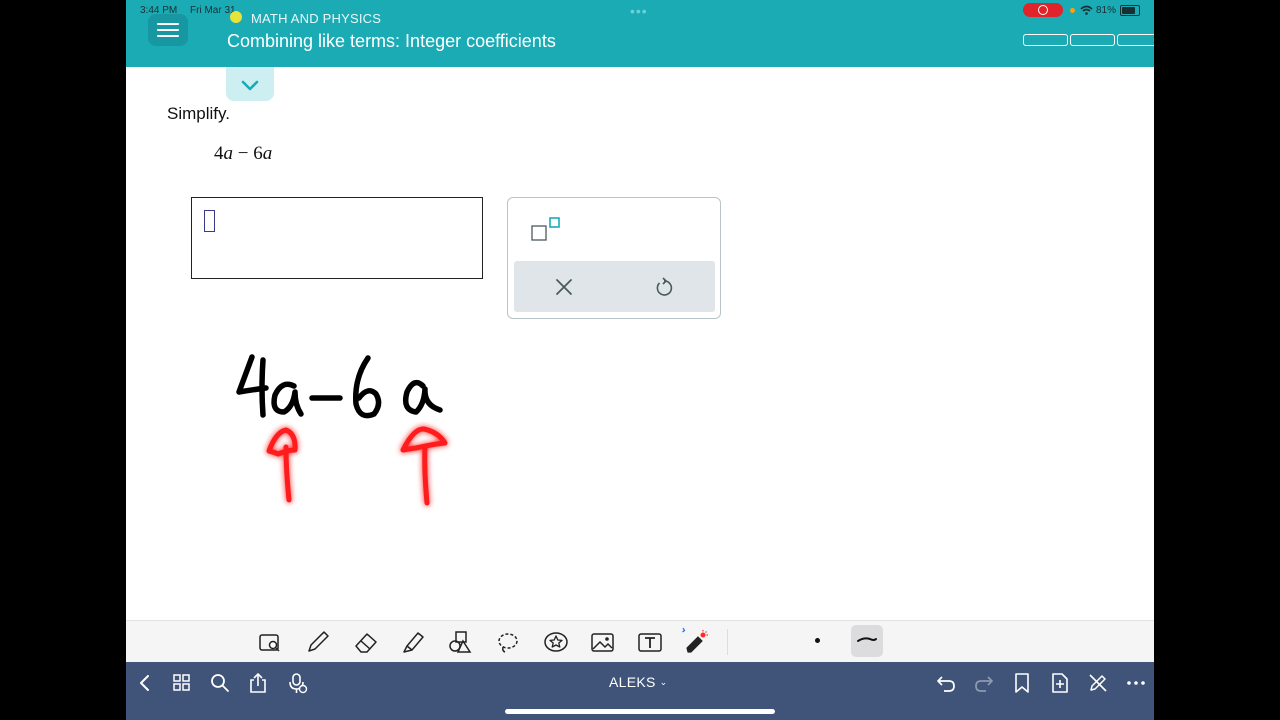 Image resolution: width=1280 pixels, height=720 pixels. I want to click on variable-1: a, so click(228, 153).